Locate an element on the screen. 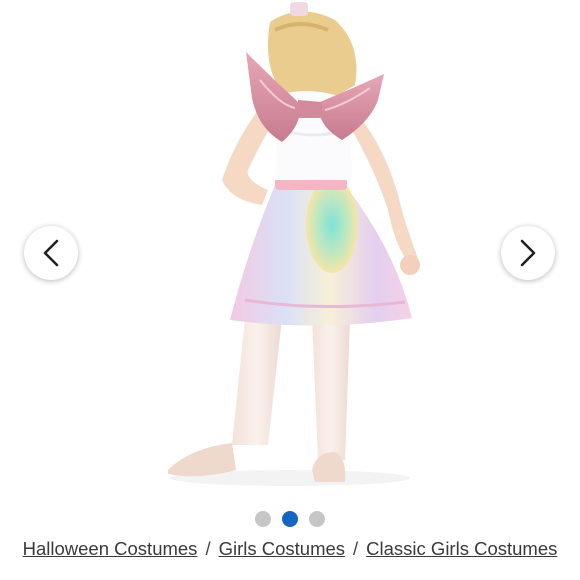  chevron-left-icon is located at coordinates (51, 253).